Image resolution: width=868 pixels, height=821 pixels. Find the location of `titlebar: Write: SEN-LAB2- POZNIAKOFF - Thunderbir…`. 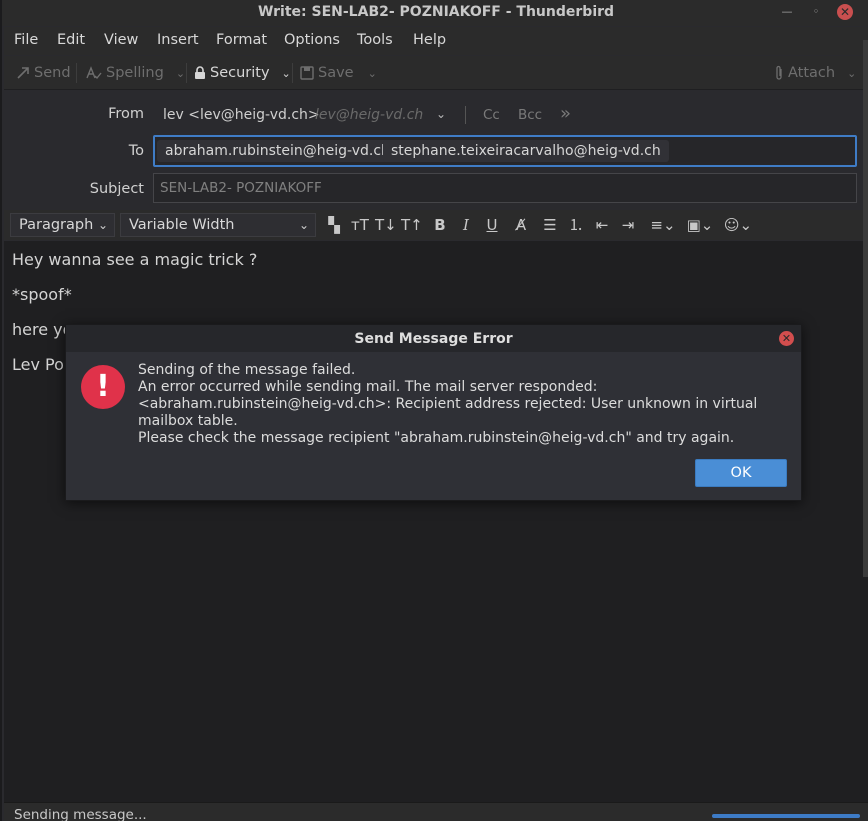

titlebar: Write: SEN-LAB2- POZNIAKOFF - Thunderbir… is located at coordinates (435, 13).